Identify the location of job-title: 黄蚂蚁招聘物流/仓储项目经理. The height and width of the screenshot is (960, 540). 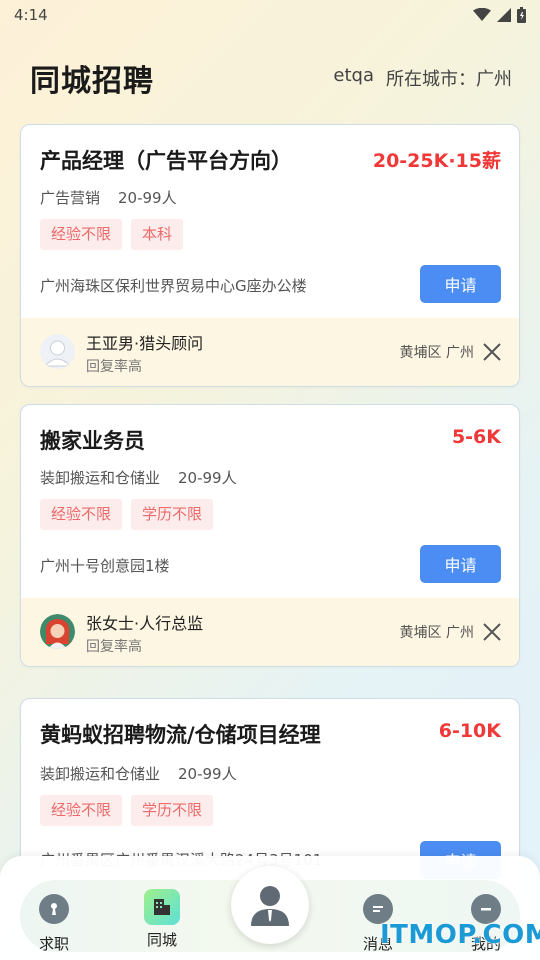
(180, 735).